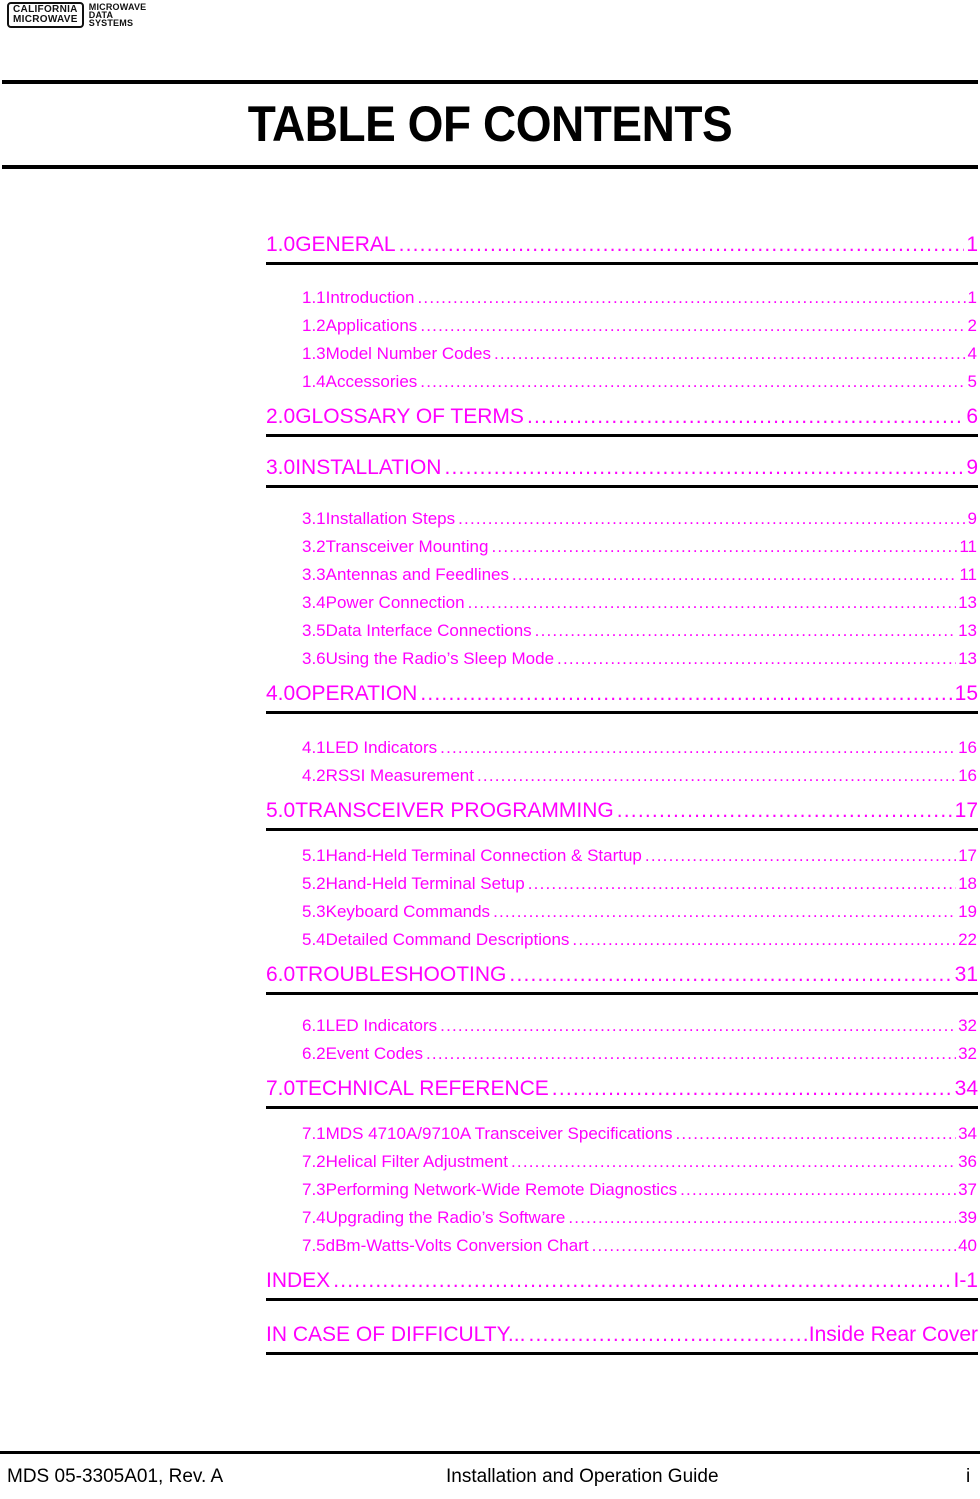 The image size is (980, 1499). What do you see at coordinates (967, 1245) in the screenshot?
I see `toc-entry-page: 40` at bounding box center [967, 1245].